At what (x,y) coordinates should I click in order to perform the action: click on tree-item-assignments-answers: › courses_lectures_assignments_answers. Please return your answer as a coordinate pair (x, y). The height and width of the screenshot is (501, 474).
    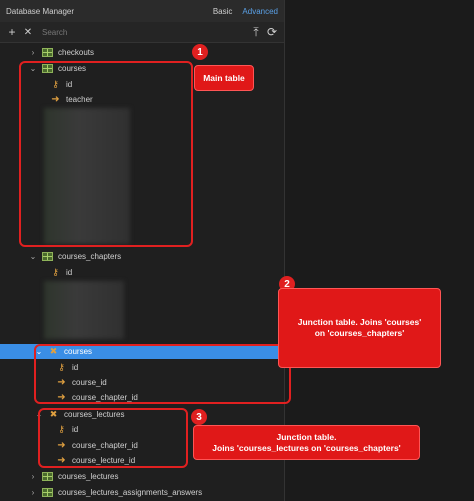
    Looking at the image, I should click on (142, 492).